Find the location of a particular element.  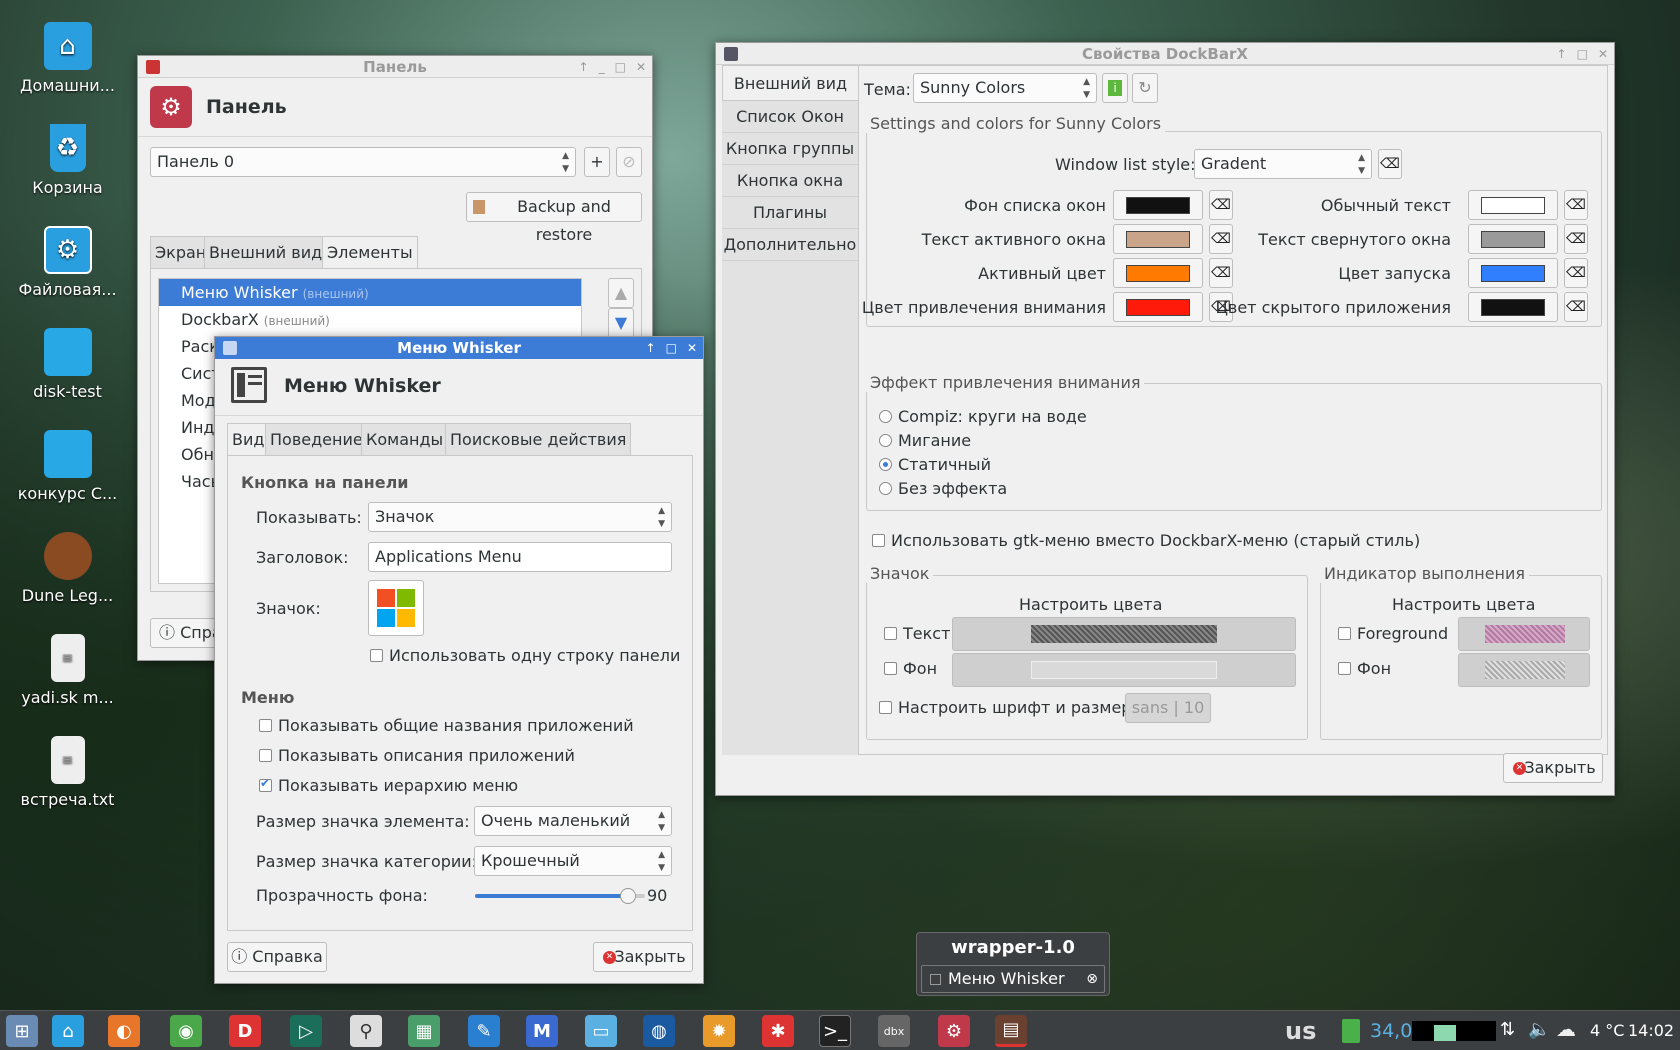

progress-bg-color-button is located at coordinates (1524, 670).